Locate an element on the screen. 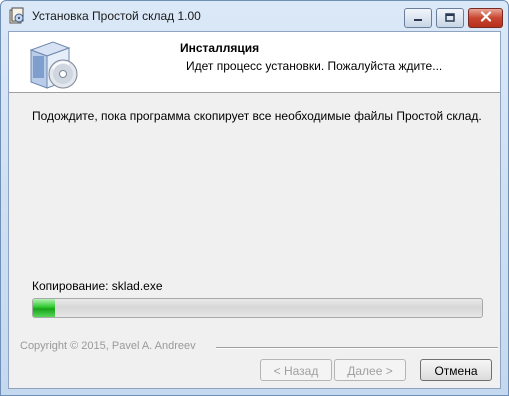 The height and width of the screenshot is (396, 509). install-progress-bar is located at coordinates (257, 308).